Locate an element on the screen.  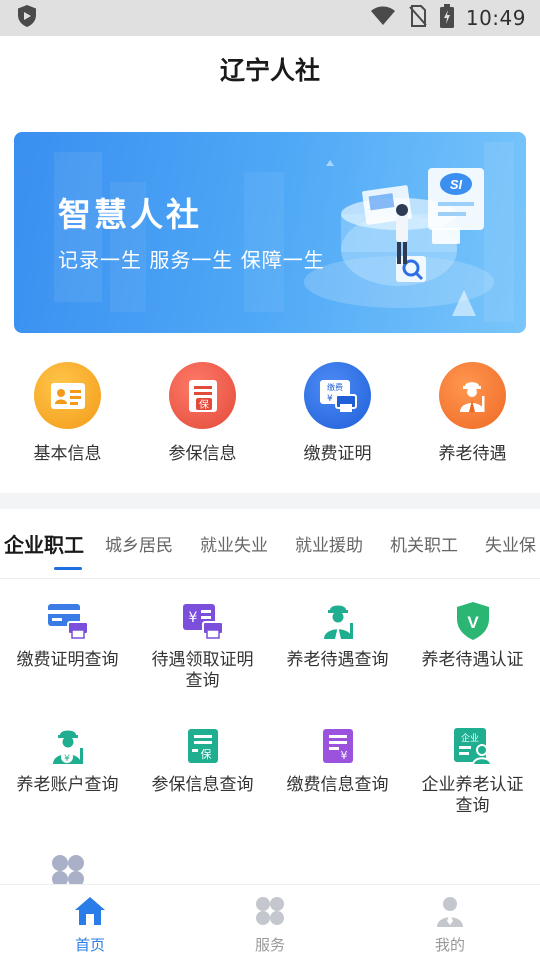
service-payment-proof-query: 缴费证明查询 is located at coordinates (67, 634).